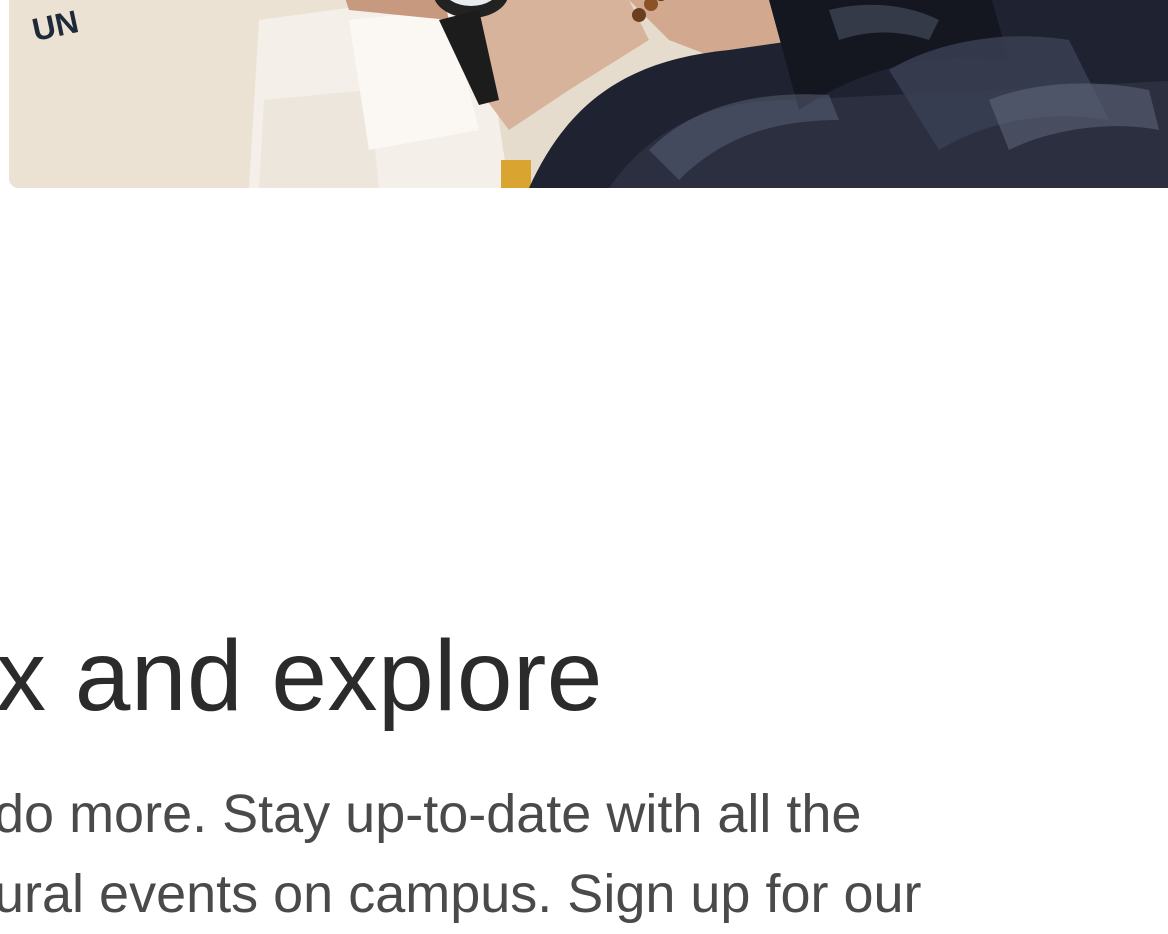 The height and width of the screenshot is (934, 1168). I want to click on body-line: ural events on campus. Sign up for our, so click(461, 894).